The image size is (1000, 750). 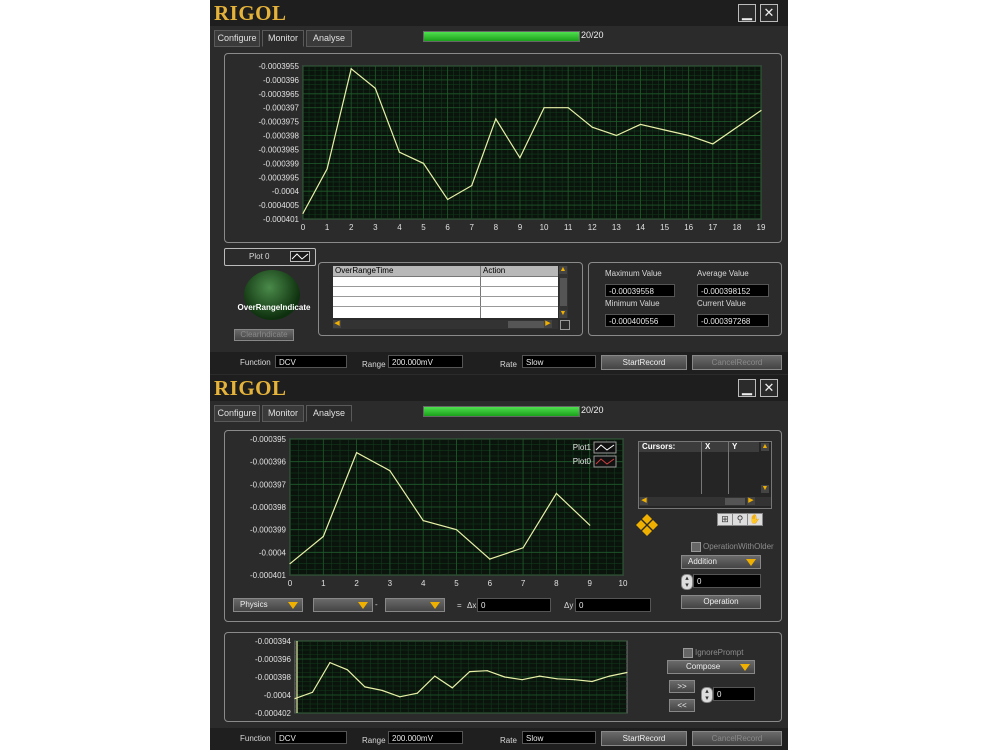 I want to click on ignore-prompt-checkbox, so click(x=688, y=653).